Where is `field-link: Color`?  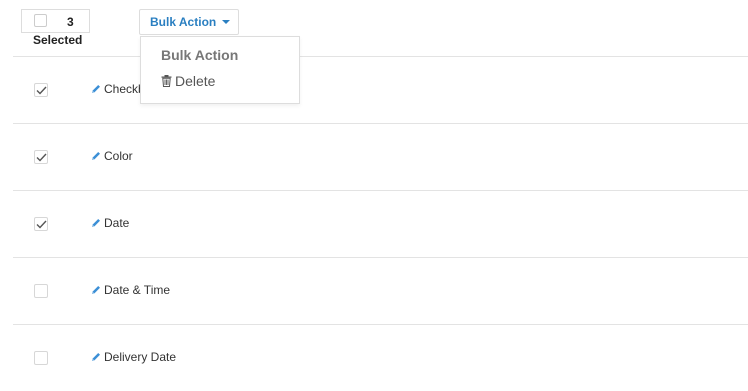
field-link: Color is located at coordinates (112, 156).